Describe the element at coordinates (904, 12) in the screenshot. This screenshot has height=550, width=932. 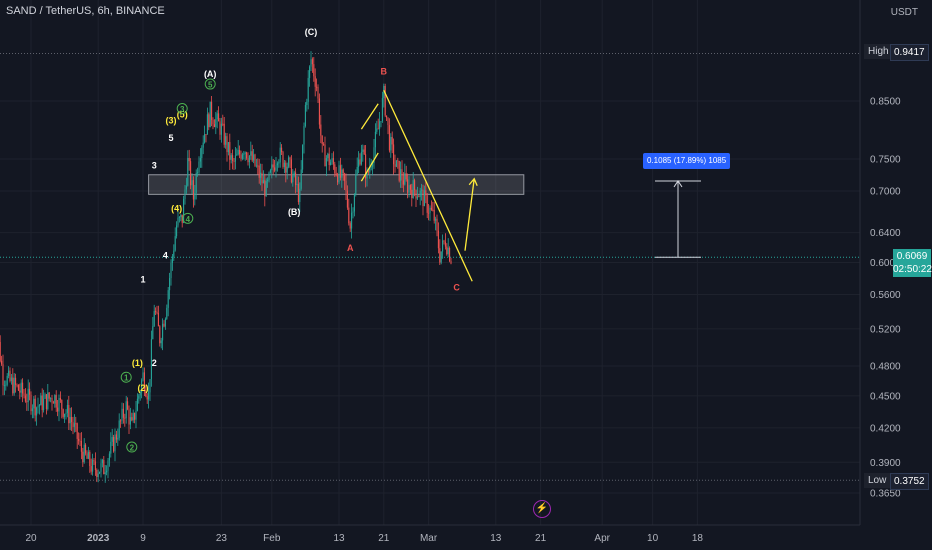
I see `currency-label: USDT` at that location.